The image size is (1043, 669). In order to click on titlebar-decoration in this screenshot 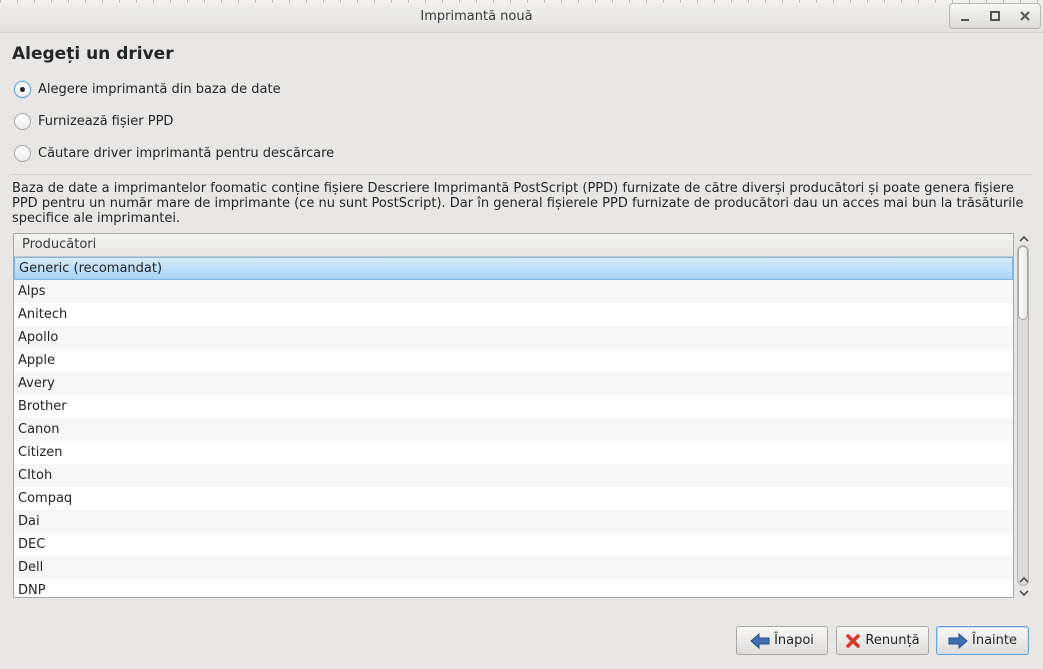, I will do `click(521, 1)`.